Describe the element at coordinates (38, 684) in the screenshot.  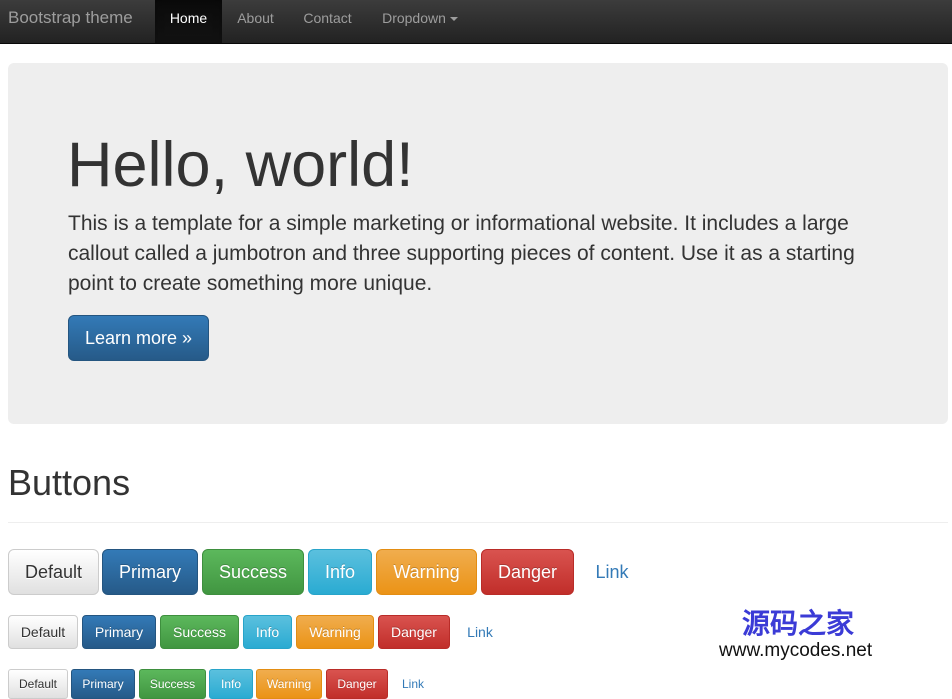
I see `btn-default-small: Default` at that location.